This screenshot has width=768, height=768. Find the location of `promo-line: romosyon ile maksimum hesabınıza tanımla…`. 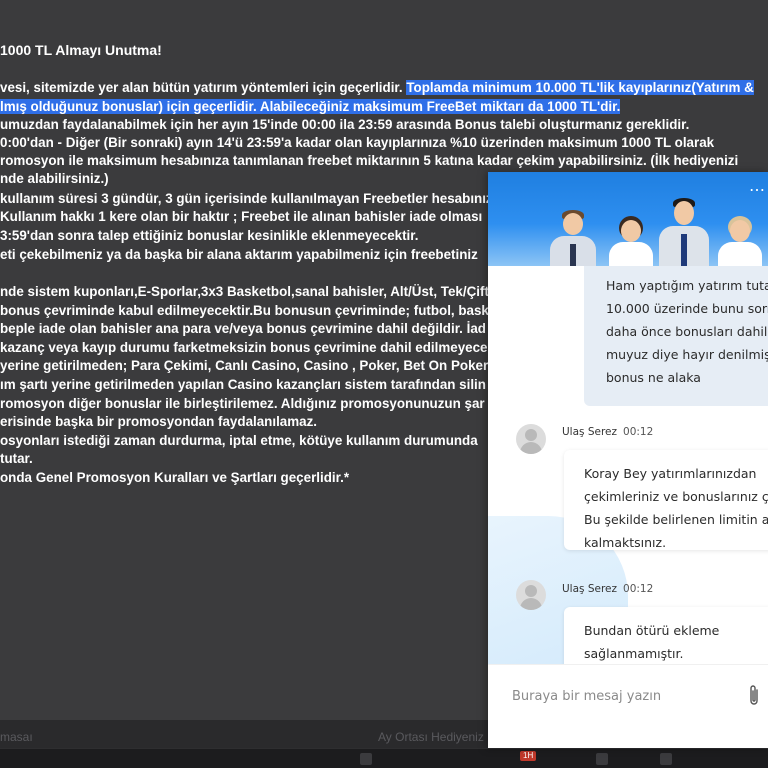

promo-line: romosyon ile maksimum hesabınıza tanımla… is located at coordinates (369, 160).